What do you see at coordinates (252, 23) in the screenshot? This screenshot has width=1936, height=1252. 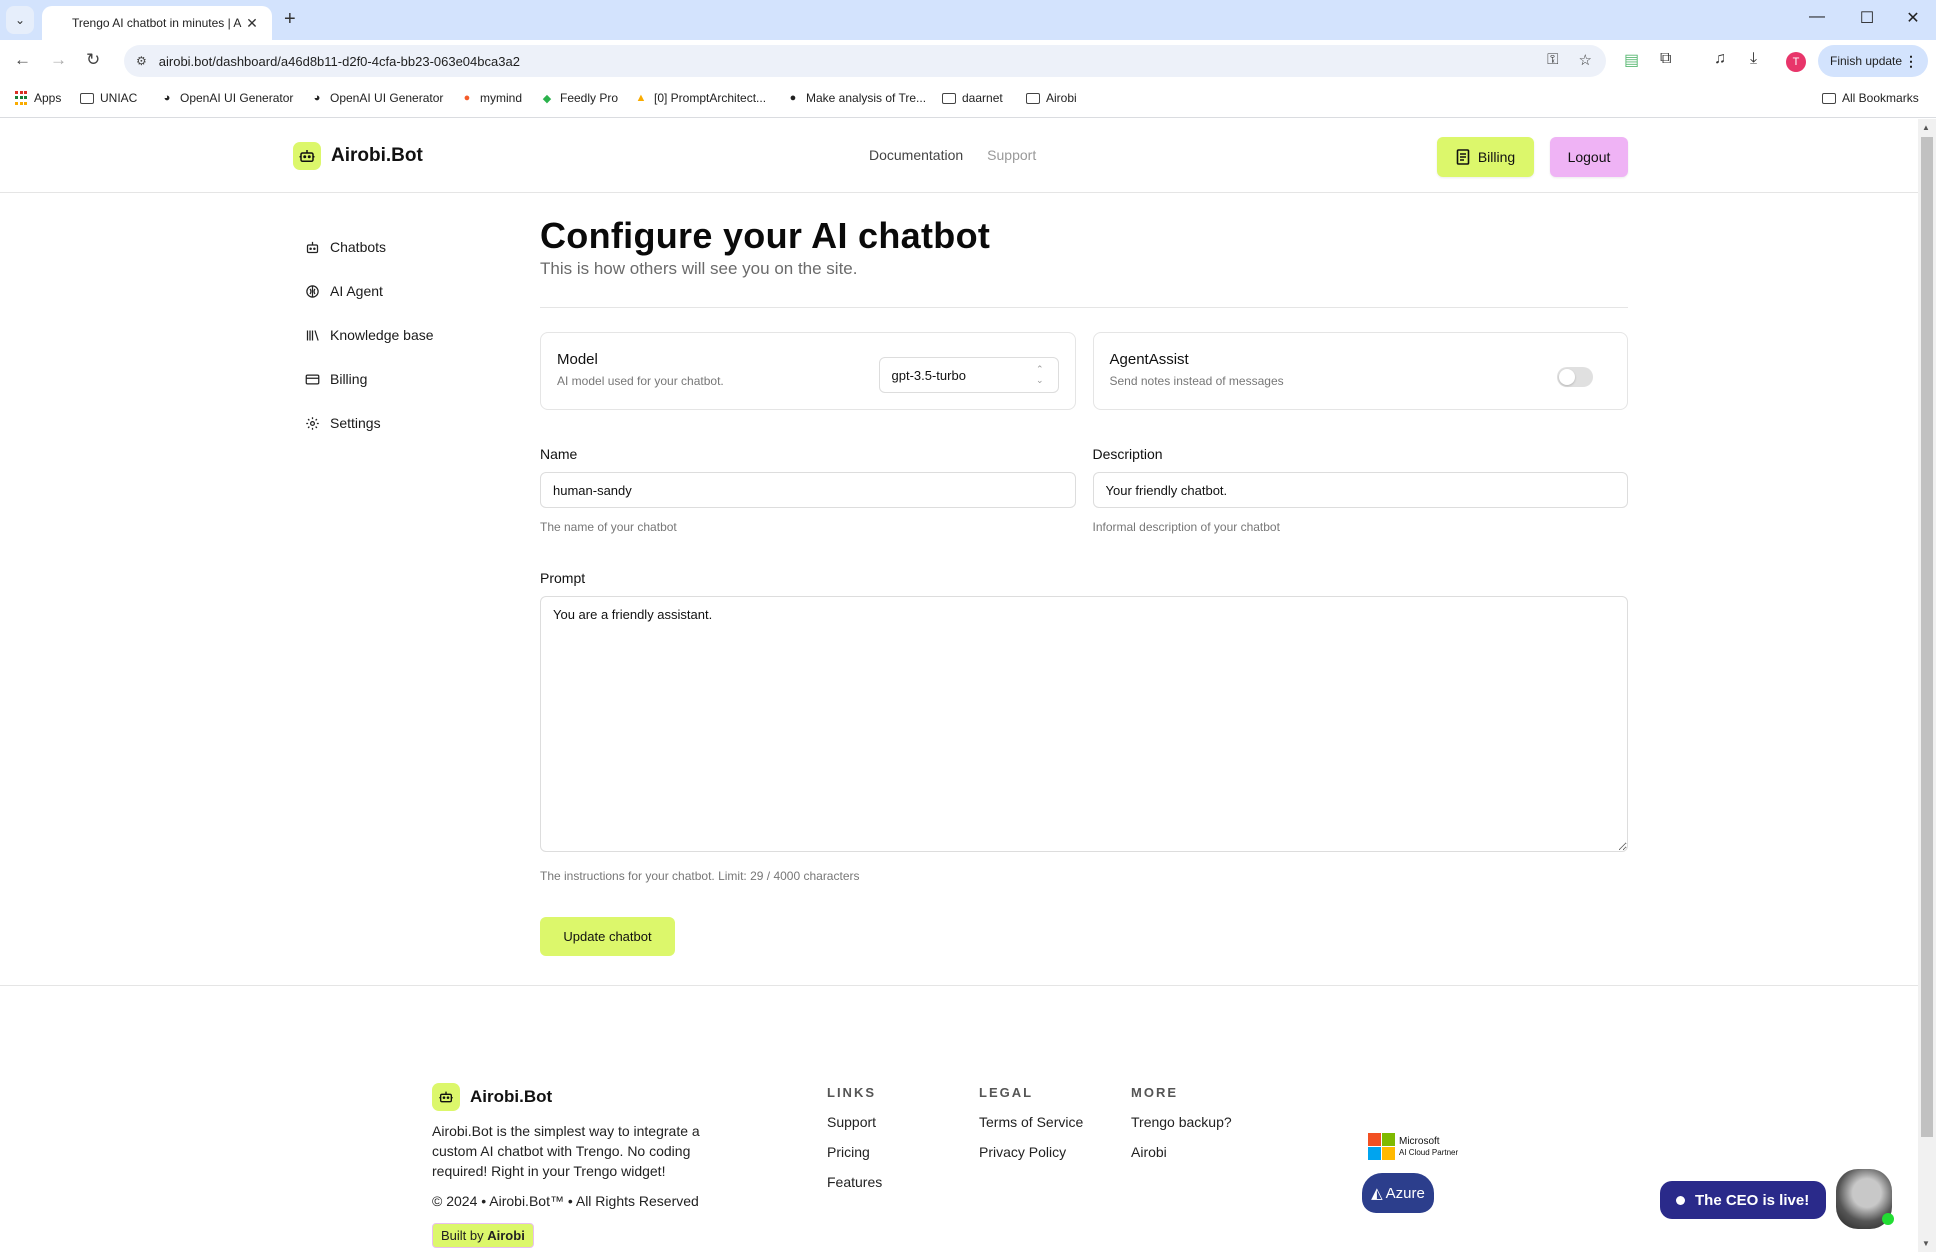 I see `tab-close-icon: ✕` at bounding box center [252, 23].